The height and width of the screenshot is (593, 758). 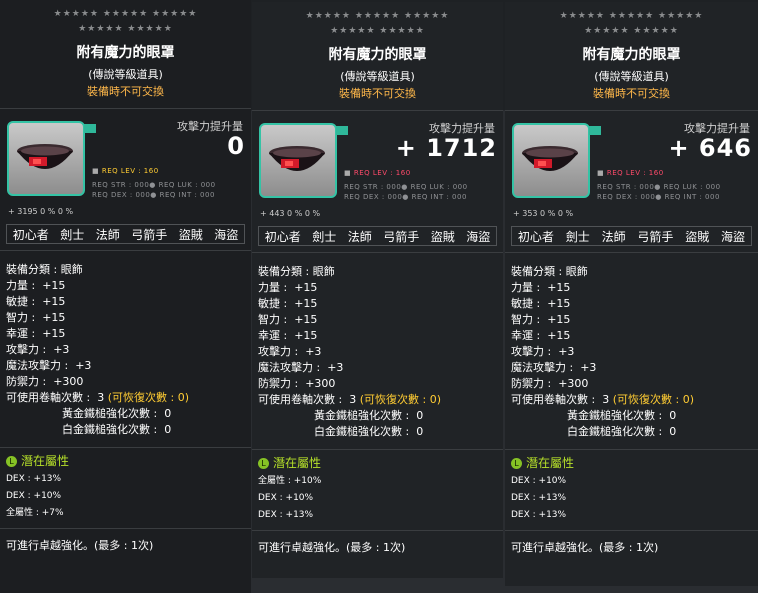 I want to click on potential-lines: DEX : +13% DEX : +10% 全屬性 : +7%, so click(x=35, y=496).